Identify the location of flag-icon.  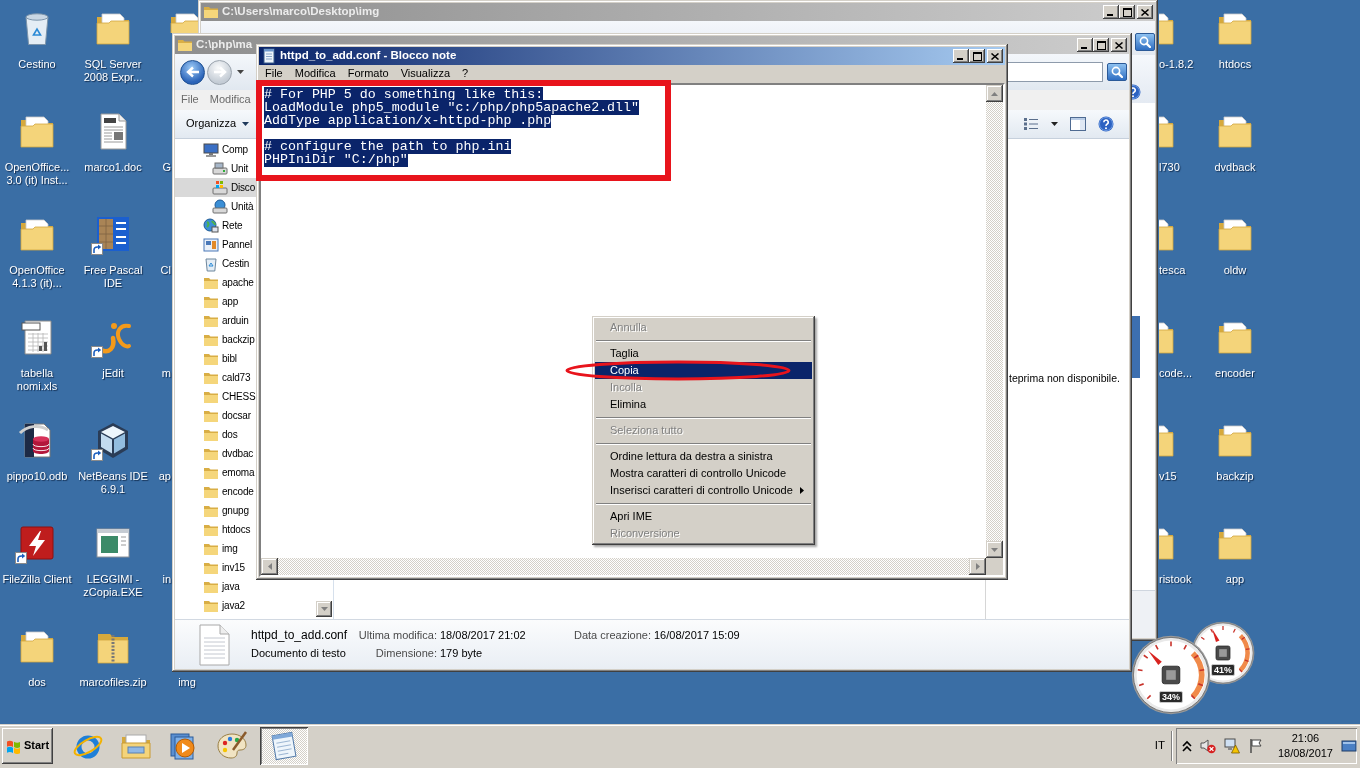
(1255, 746).